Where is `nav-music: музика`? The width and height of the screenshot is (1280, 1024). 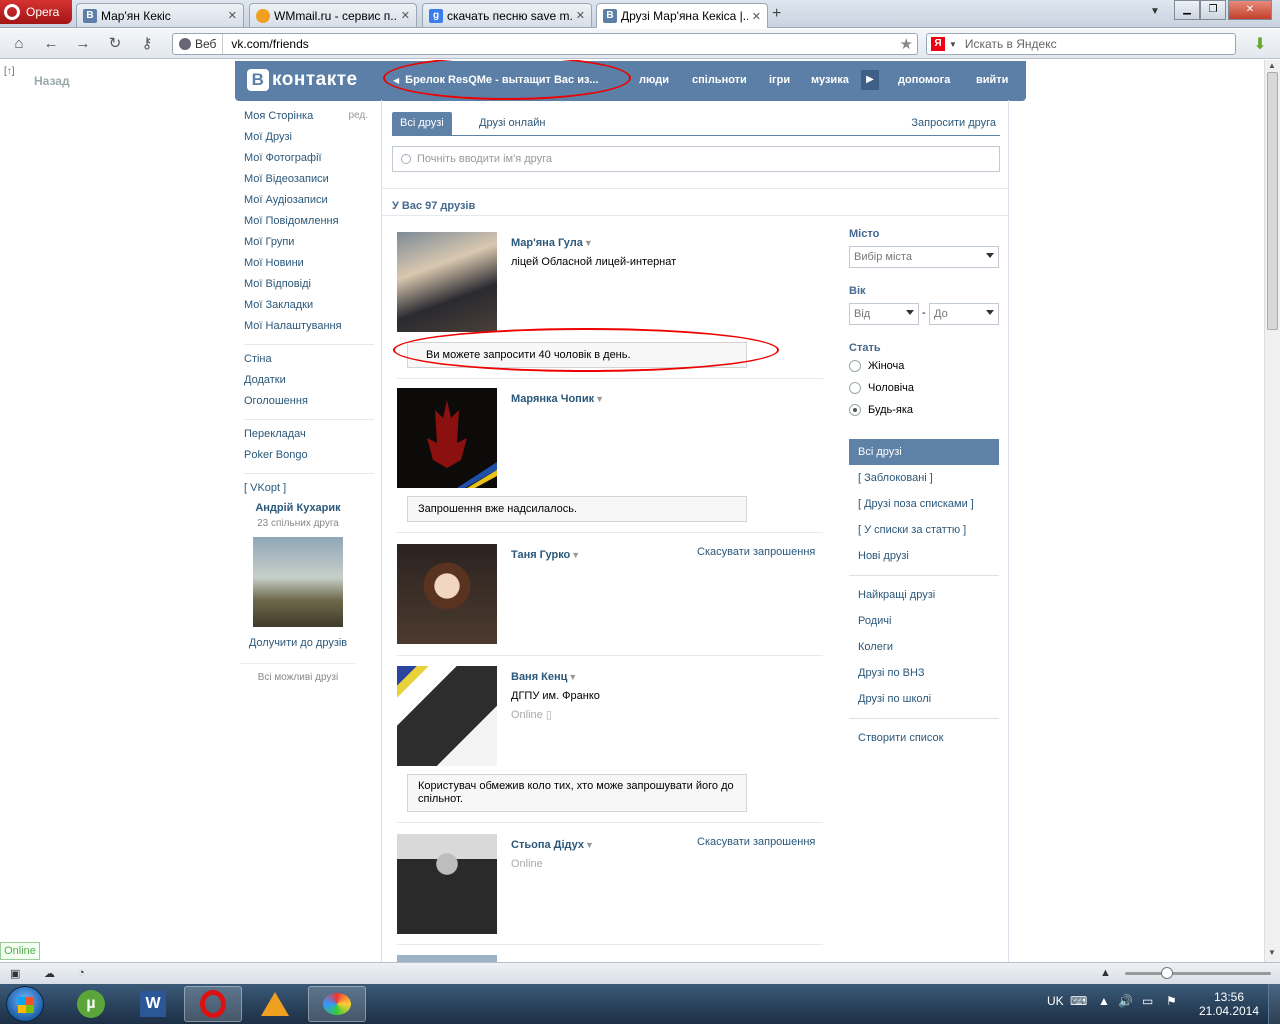
nav-music: музика is located at coordinates (830, 80).